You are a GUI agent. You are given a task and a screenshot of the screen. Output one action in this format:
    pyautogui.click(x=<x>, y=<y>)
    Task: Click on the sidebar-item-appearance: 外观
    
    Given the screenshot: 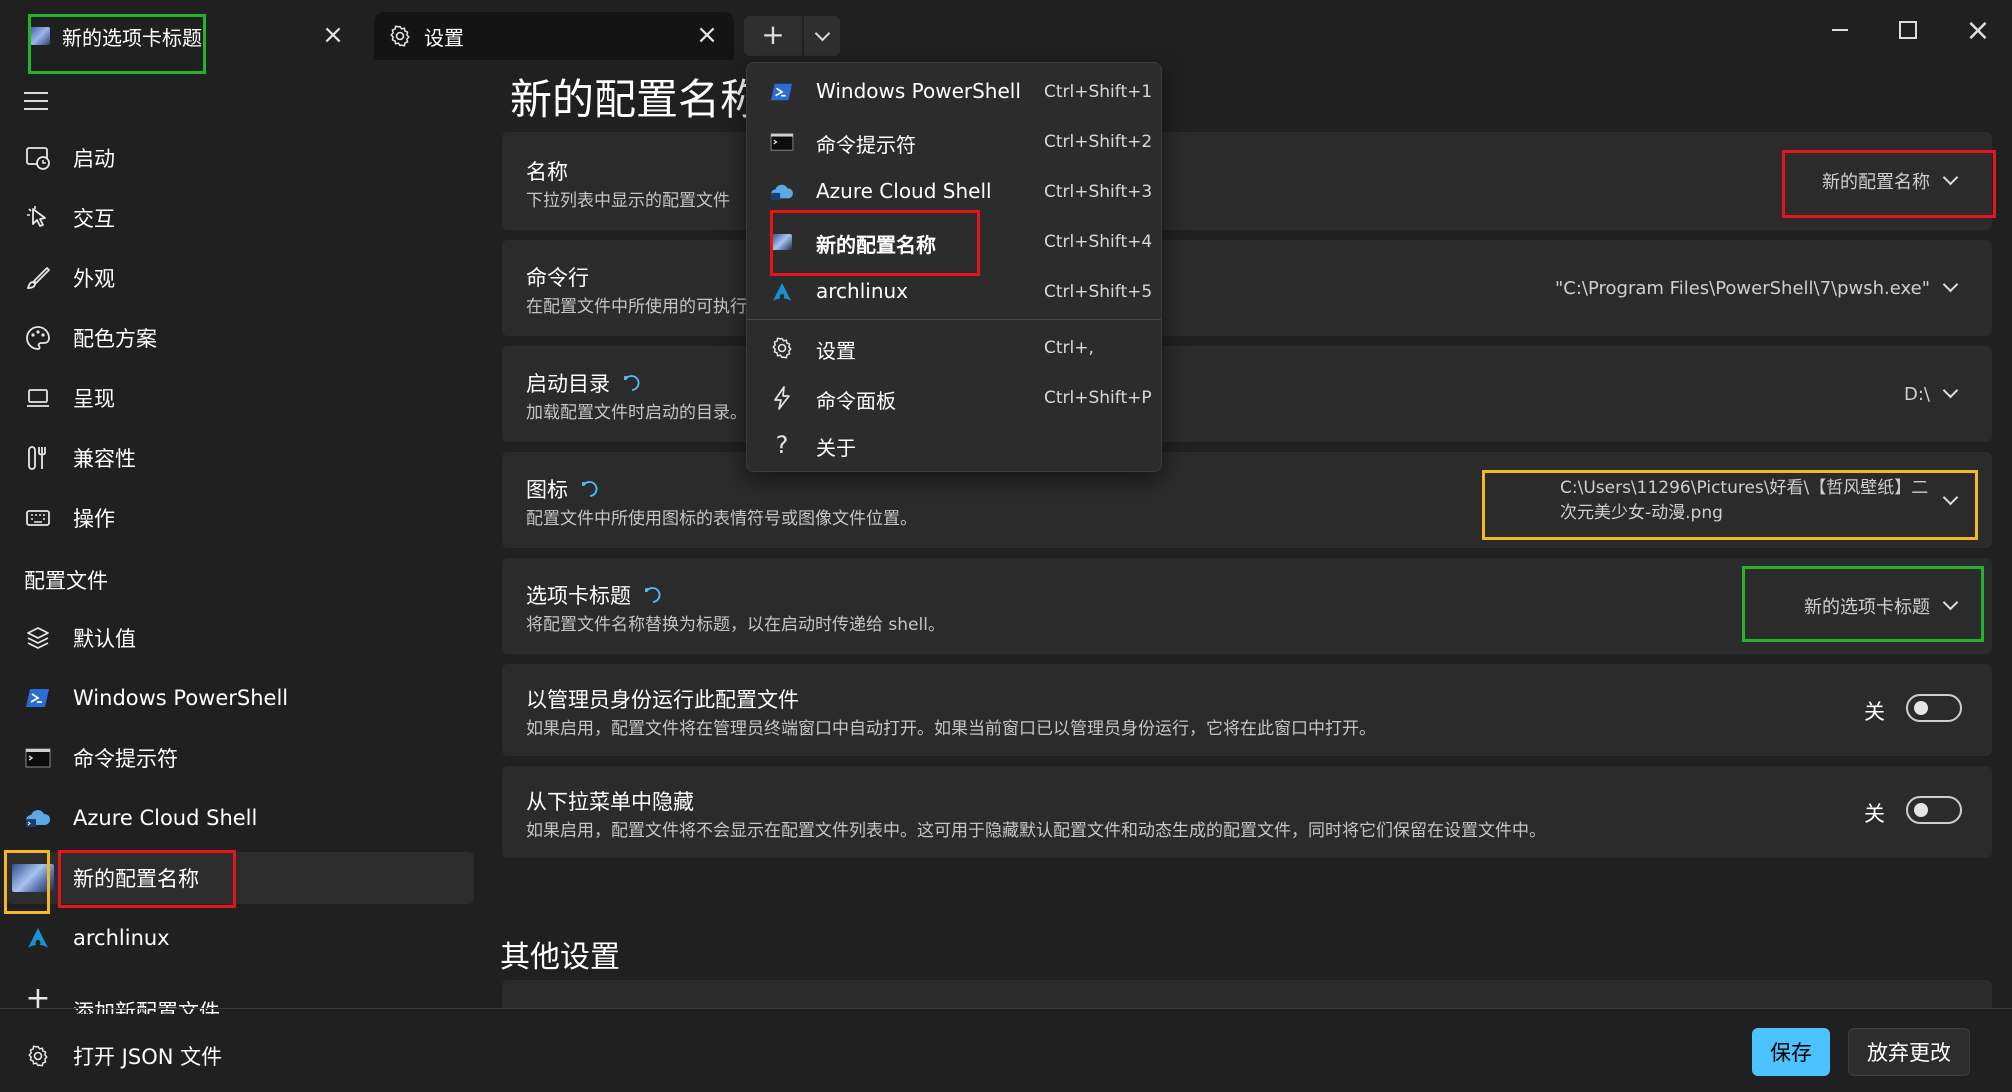 What is the action you would take?
    pyautogui.click(x=240, y=278)
    